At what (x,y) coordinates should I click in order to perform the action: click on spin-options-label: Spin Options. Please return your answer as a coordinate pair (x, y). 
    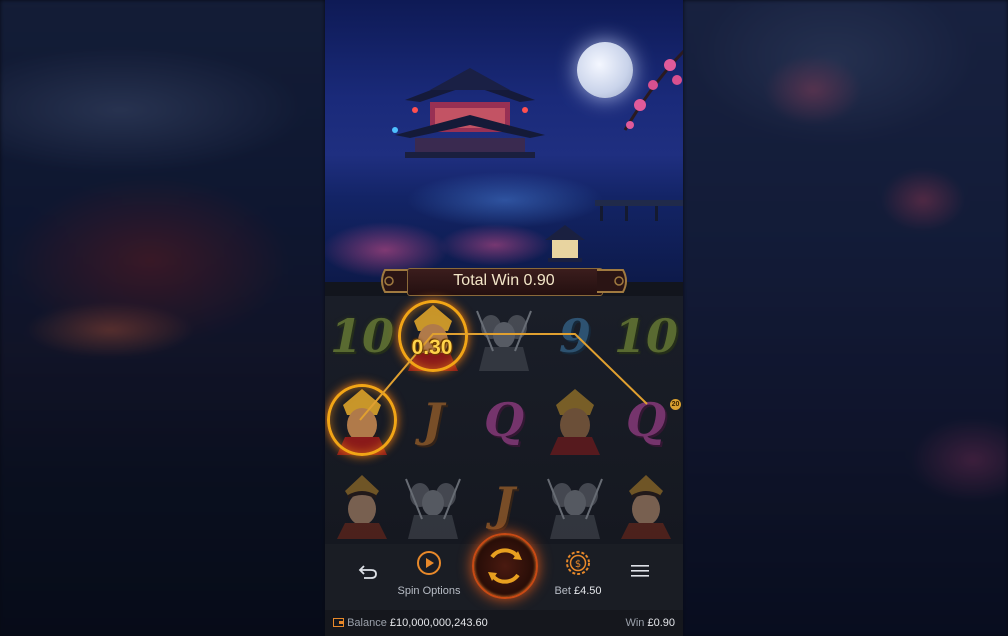
    Looking at the image, I should click on (429, 591).